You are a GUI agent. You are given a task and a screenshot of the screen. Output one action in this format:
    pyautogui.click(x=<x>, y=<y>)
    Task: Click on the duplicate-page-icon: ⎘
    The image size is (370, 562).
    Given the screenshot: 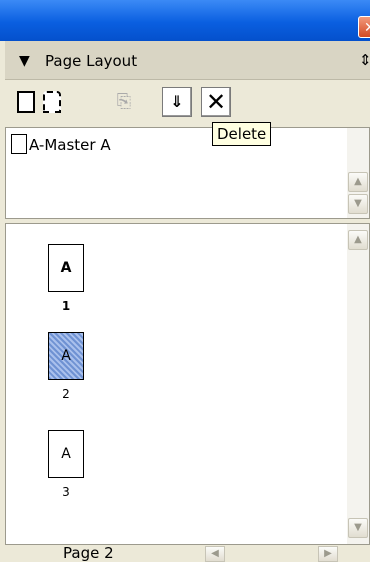 What is the action you would take?
    pyautogui.click(x=124, y=101)
    